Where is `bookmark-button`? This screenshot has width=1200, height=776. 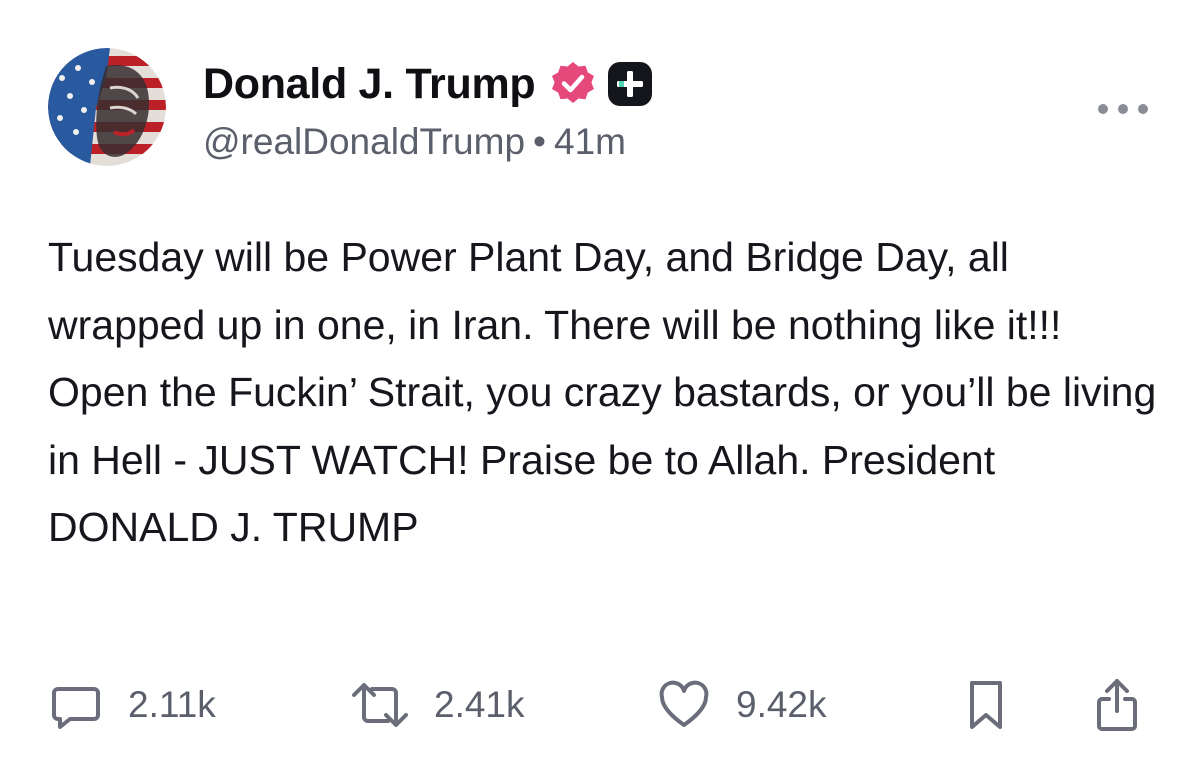
bookmark-button is located at coordinates (986, 705).